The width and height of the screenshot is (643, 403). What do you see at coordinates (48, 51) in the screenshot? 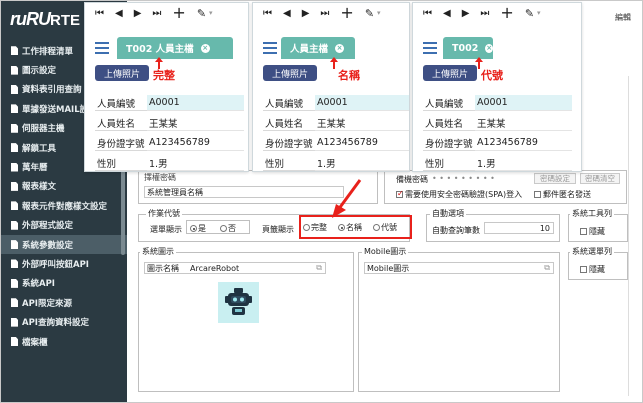
I see `sidebar-item-label: 工作排程清單` at bounding box center [48, 51].